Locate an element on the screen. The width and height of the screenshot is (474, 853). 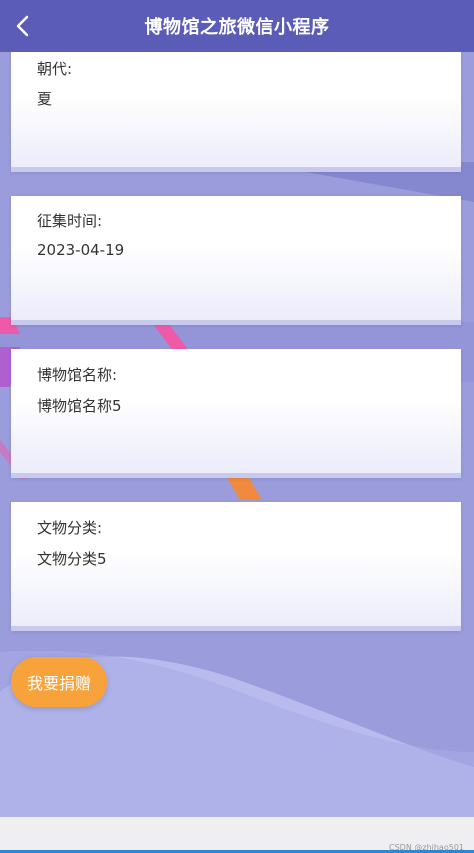
donate-button: 我要捐赠 is located at coordinates (59, 682).